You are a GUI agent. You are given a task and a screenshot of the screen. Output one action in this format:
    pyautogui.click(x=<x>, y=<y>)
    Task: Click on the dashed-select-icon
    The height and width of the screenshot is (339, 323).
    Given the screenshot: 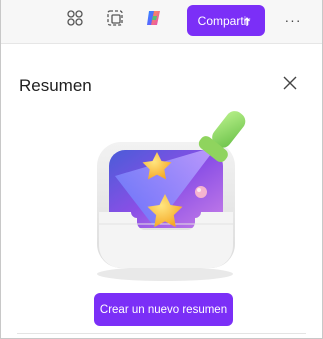 What is the action you would take?
    pyautogui.click(x=115, y=18)
    